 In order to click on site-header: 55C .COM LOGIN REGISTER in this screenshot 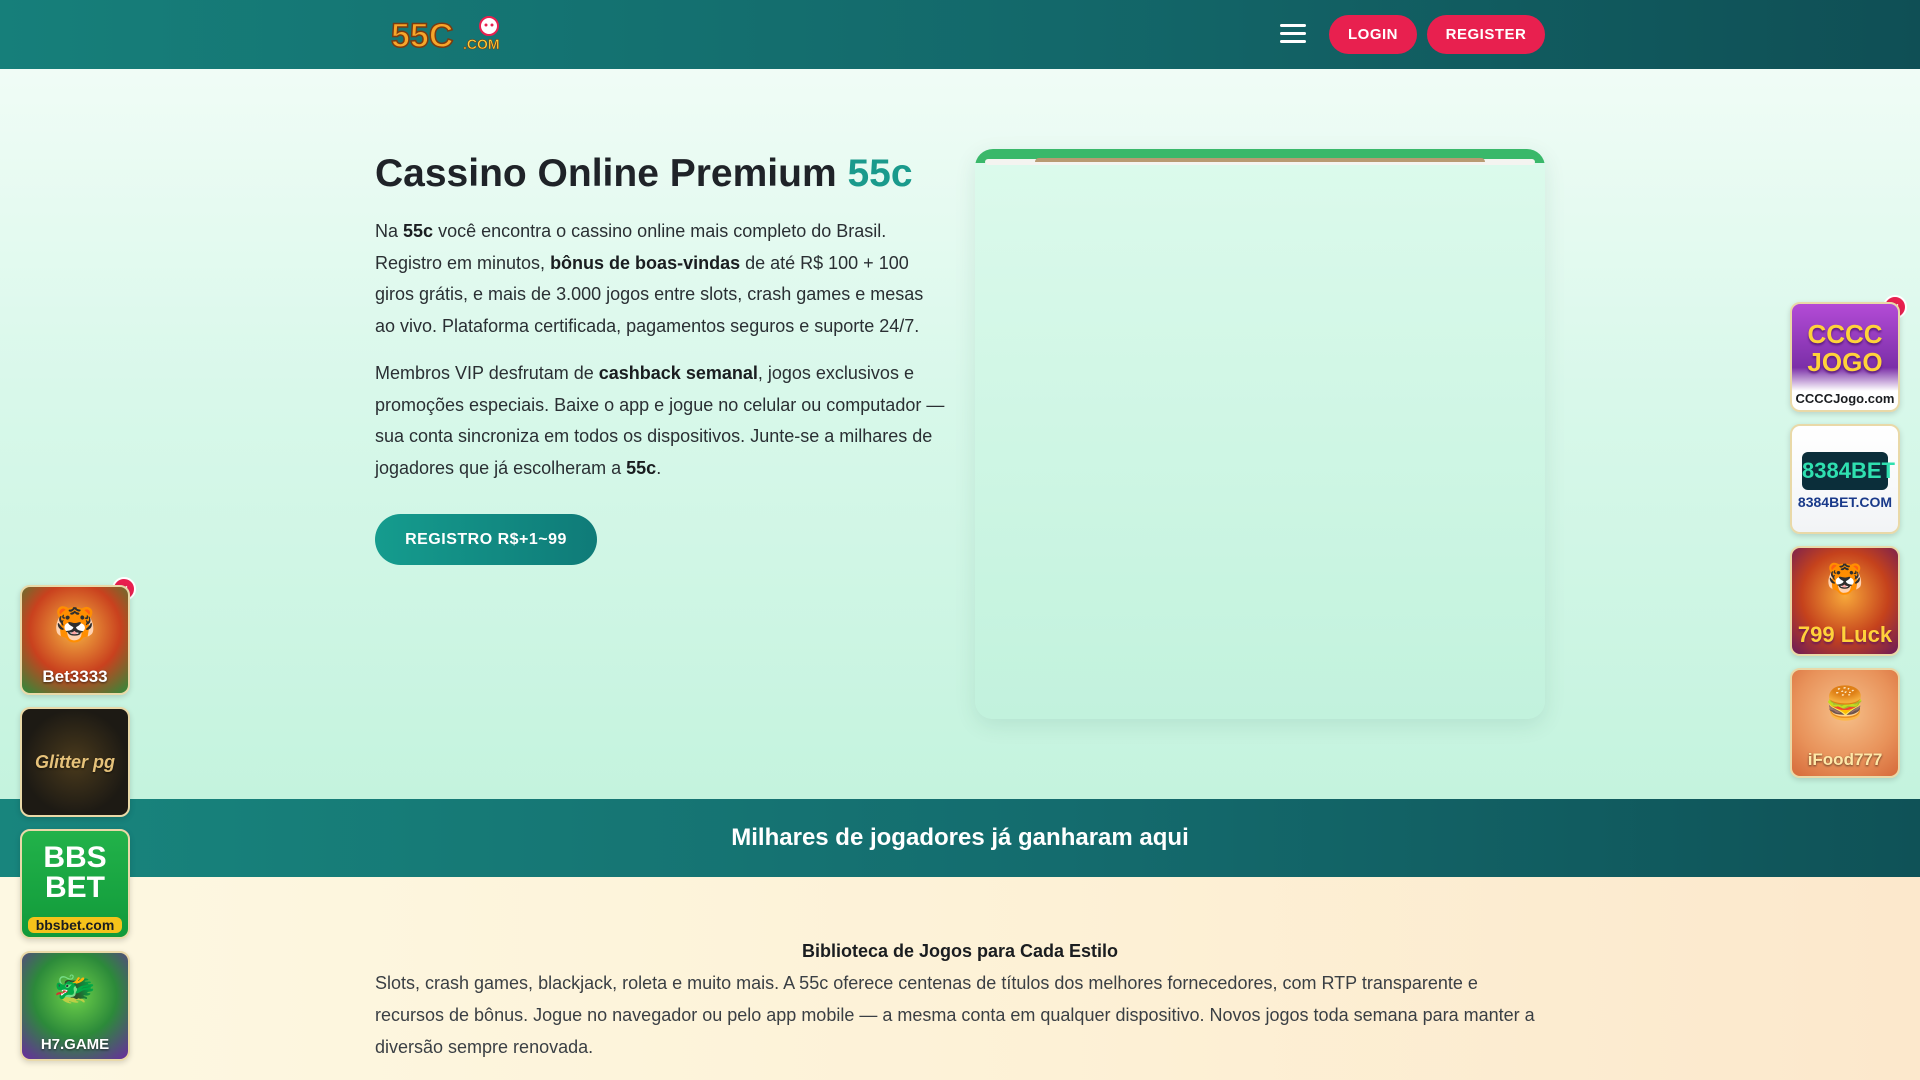, I will do `click(960, 34)`.